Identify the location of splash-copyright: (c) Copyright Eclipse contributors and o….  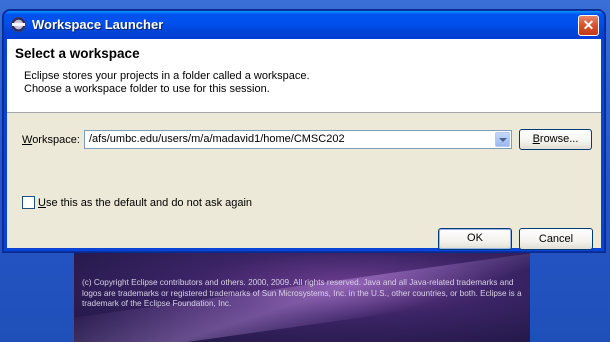
(302, 293).